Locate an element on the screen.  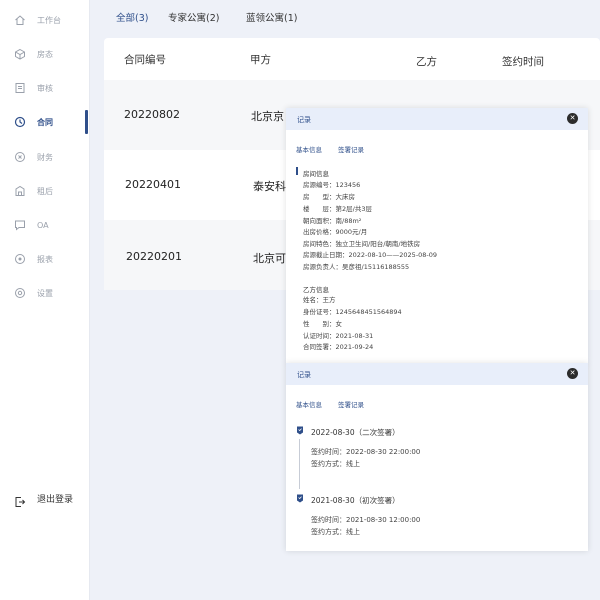
sidebar-item-label: 财务 is located at coordinates (45, 157).